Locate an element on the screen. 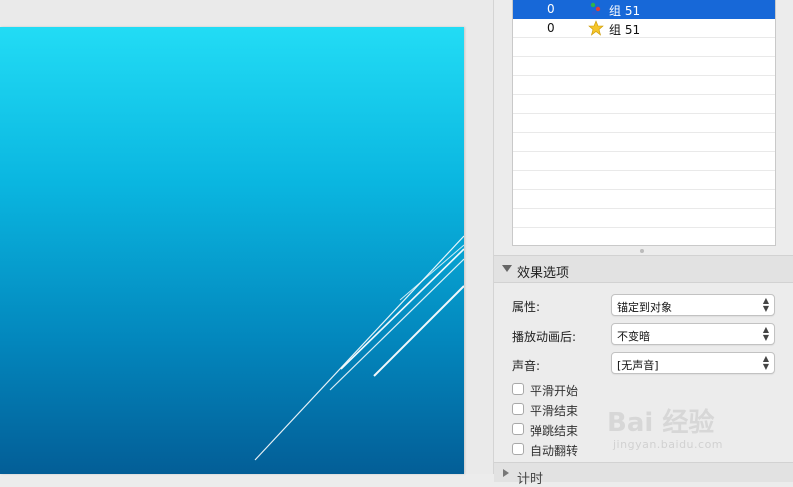 The image size is (793, 487). after-animation-label: 播放动画后: is located at coordinates (544, 337).